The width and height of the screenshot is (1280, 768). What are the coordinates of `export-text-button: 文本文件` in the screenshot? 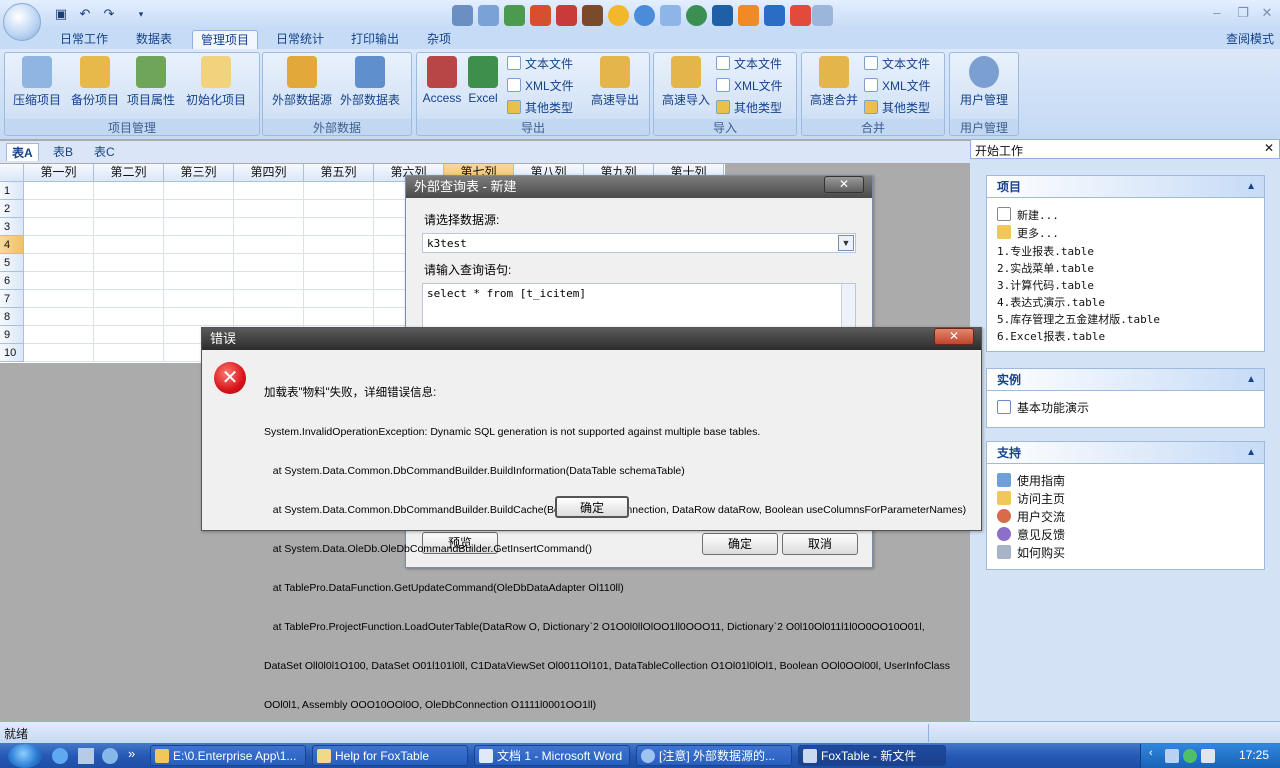 It's located at (540, 64).